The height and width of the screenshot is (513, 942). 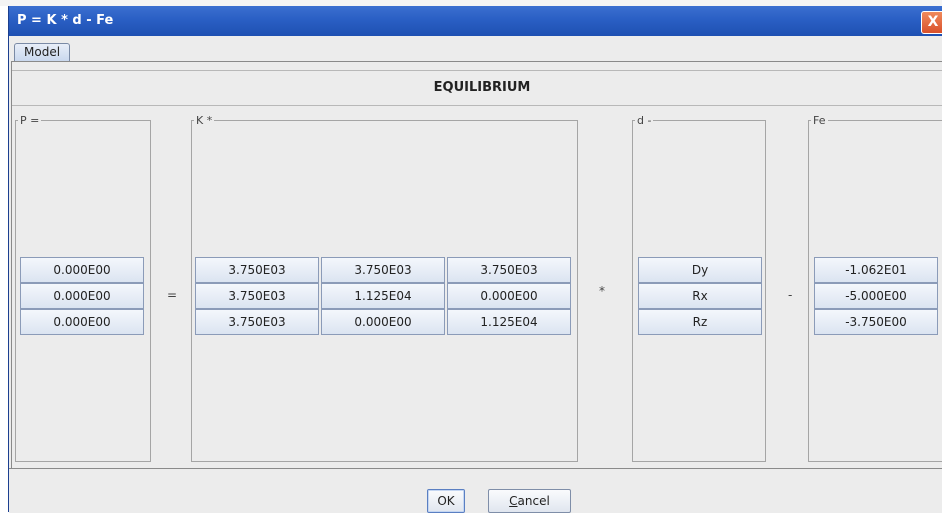 I want to click on button-bar: OK Cancel, so click(x=475, y=490).